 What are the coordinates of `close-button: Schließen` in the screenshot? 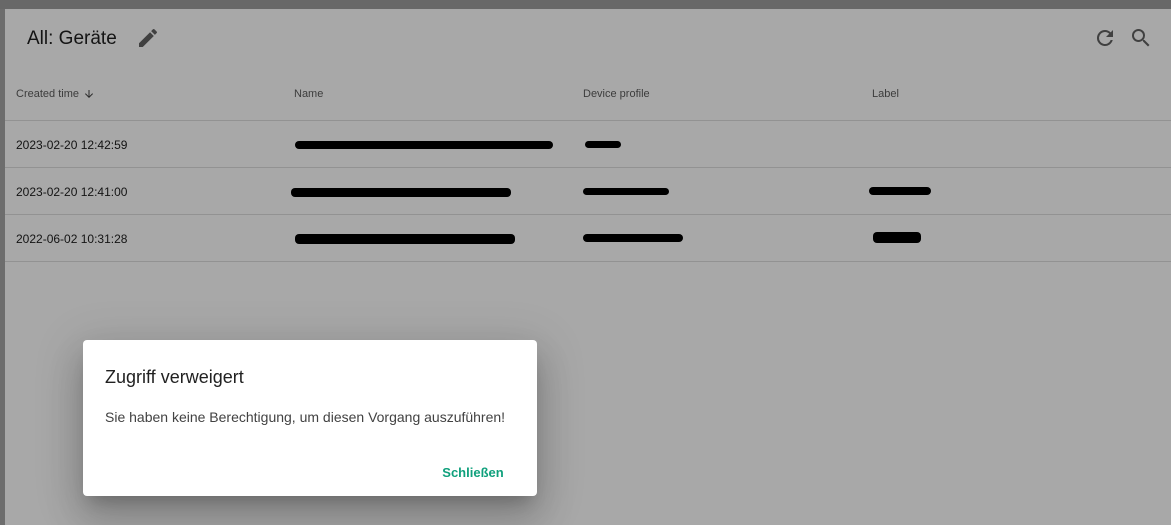 It's located at (473, 472).